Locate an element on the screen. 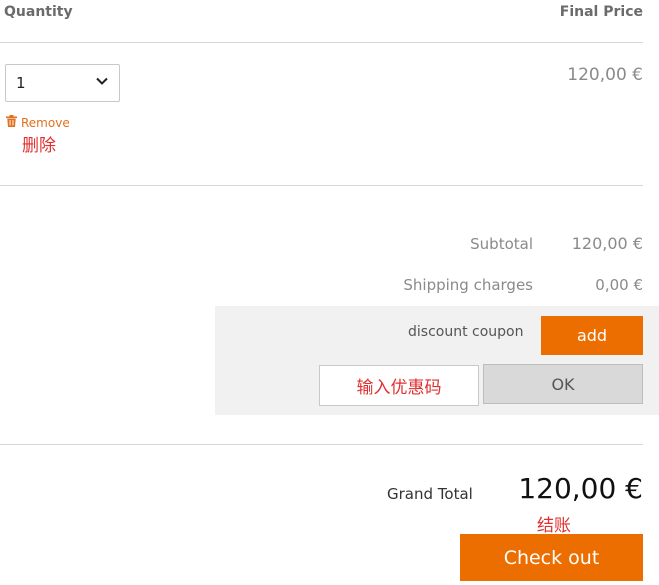  coupon-code-input: 输入优惠码 is located at coordinates (399, 385).